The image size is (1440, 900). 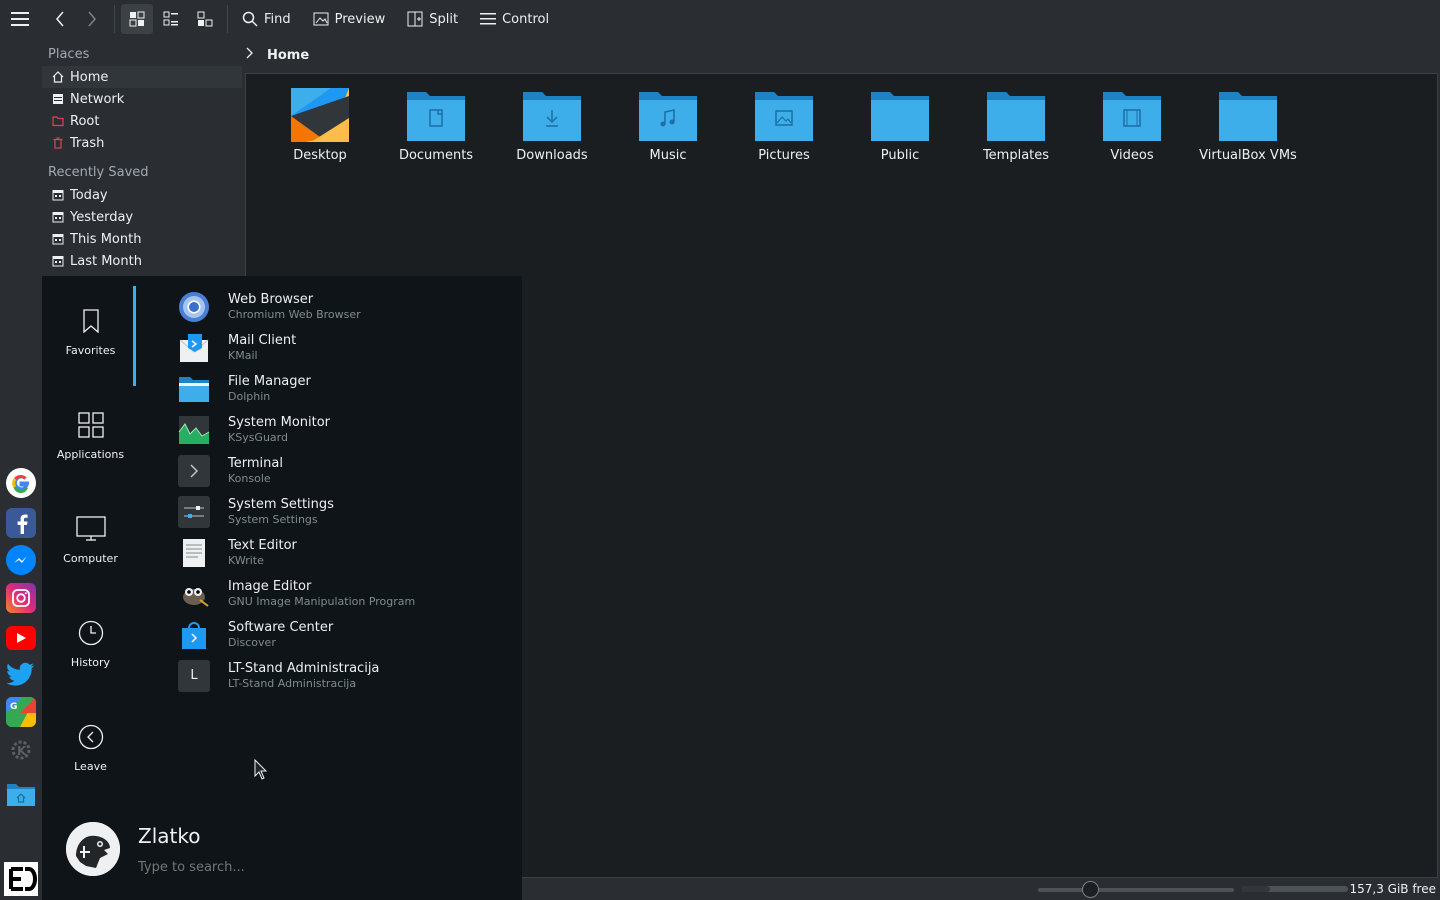 I want to click on file-item-downloads: Downloads, so click(x=552, y=125).